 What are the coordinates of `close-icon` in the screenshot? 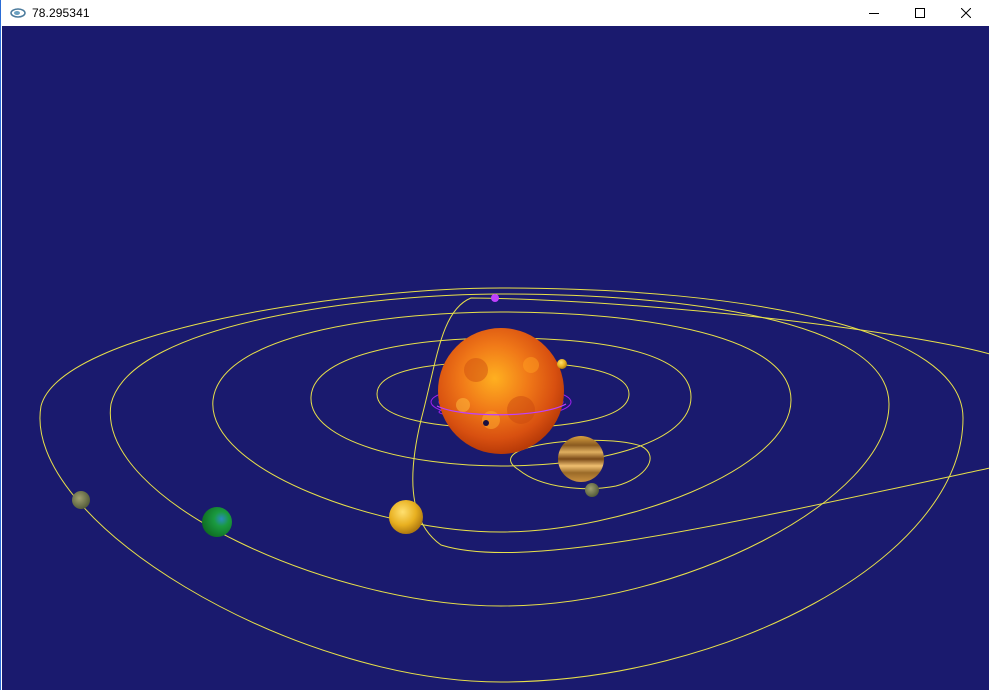 It's located at (966, 13).